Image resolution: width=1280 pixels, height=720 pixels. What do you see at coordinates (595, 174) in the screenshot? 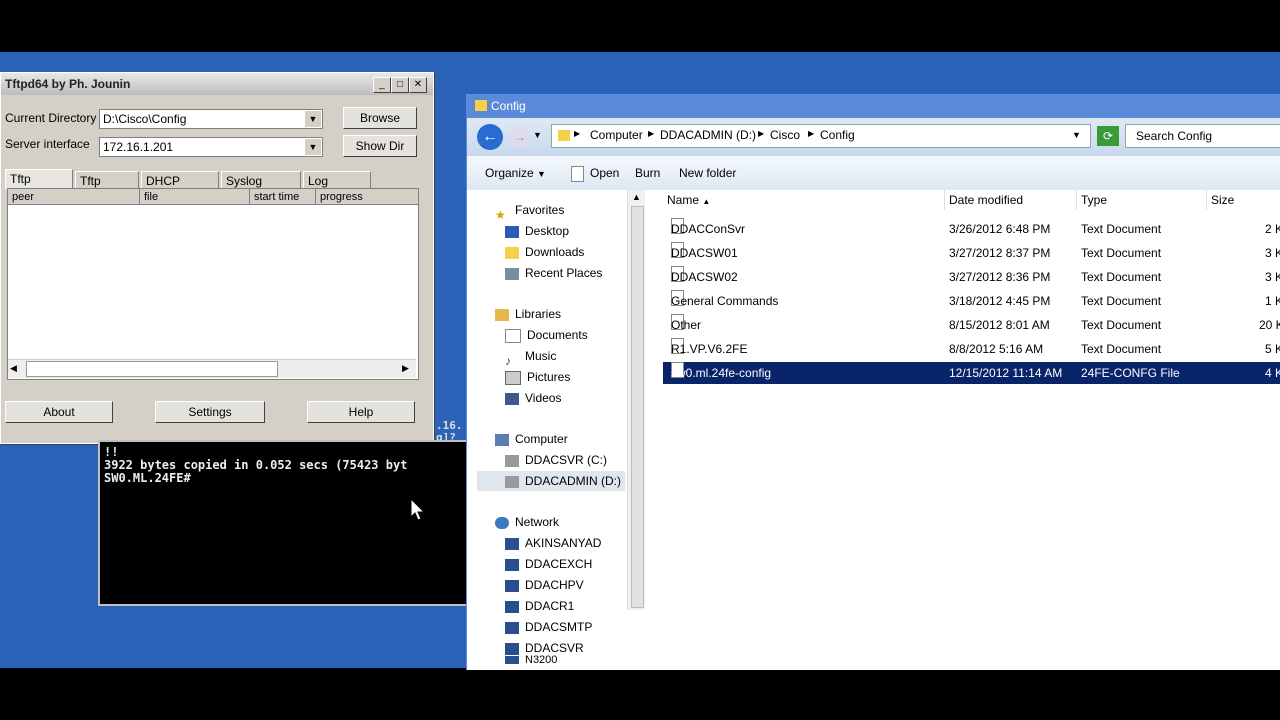
I see `open-button: Open` at bounding box center [595, 174].